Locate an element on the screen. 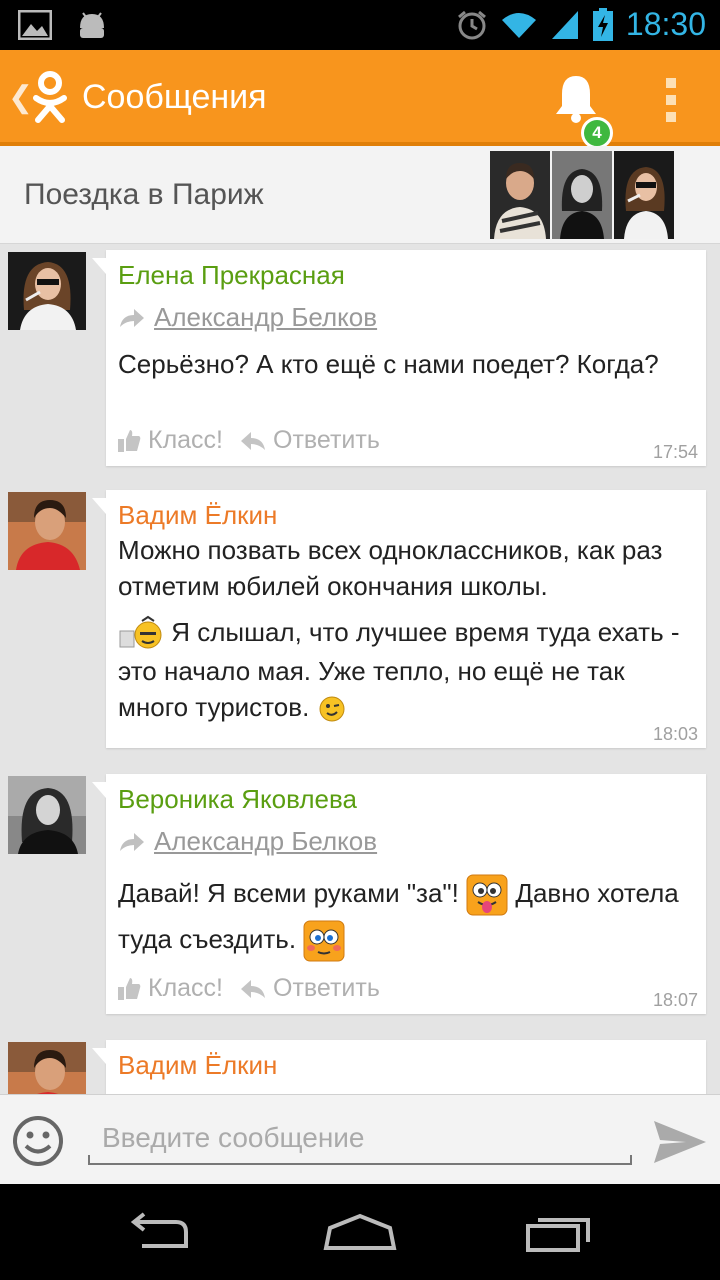  gallery-icon is located at coordinates (35, 25).